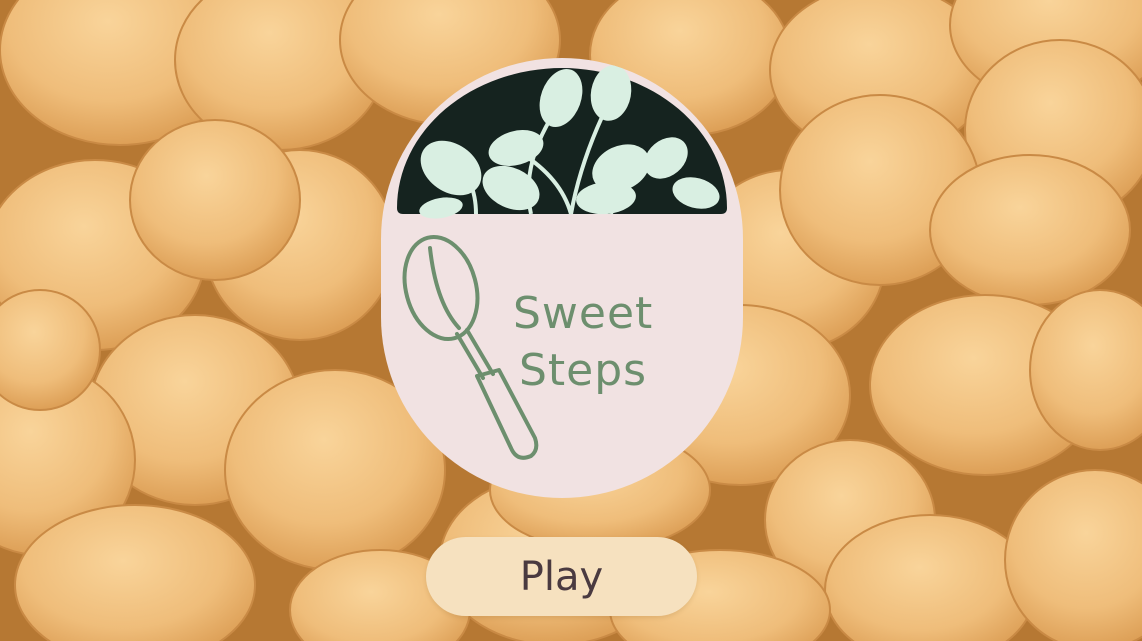  I want to click on logo-title-line1: Sweet, so click(583, 313).